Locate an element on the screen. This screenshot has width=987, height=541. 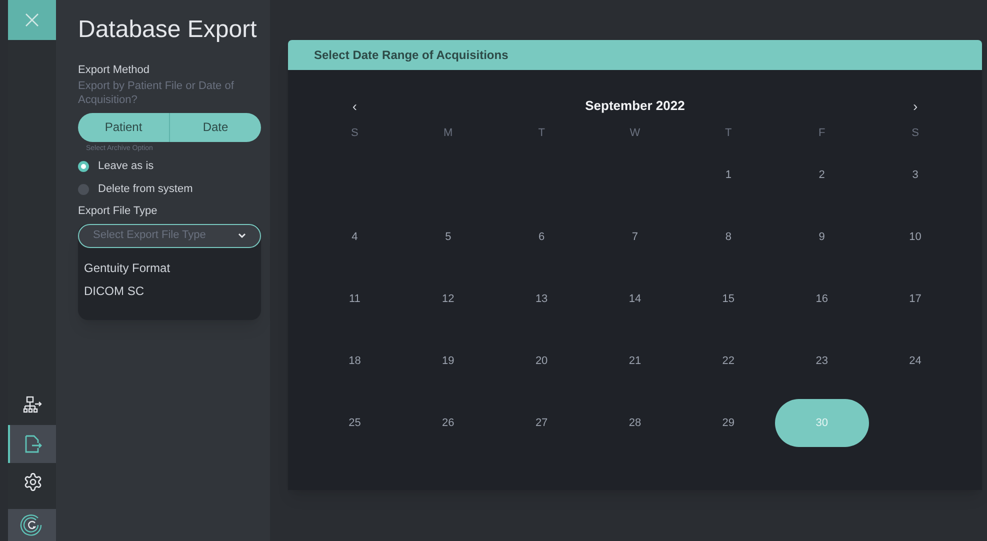
calendar-day: 21 is located at coordinates (634, 361).